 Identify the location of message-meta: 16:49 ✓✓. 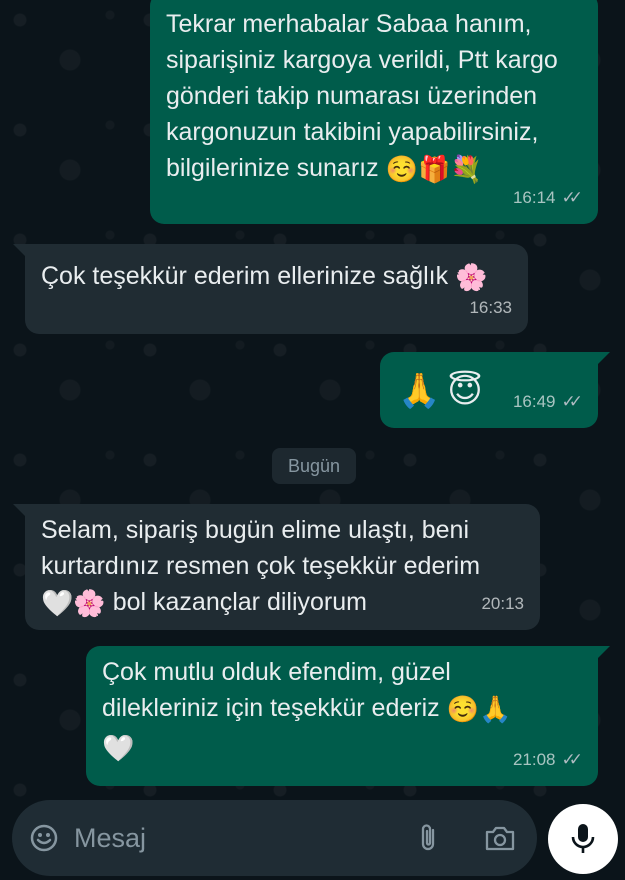
(547, 402).